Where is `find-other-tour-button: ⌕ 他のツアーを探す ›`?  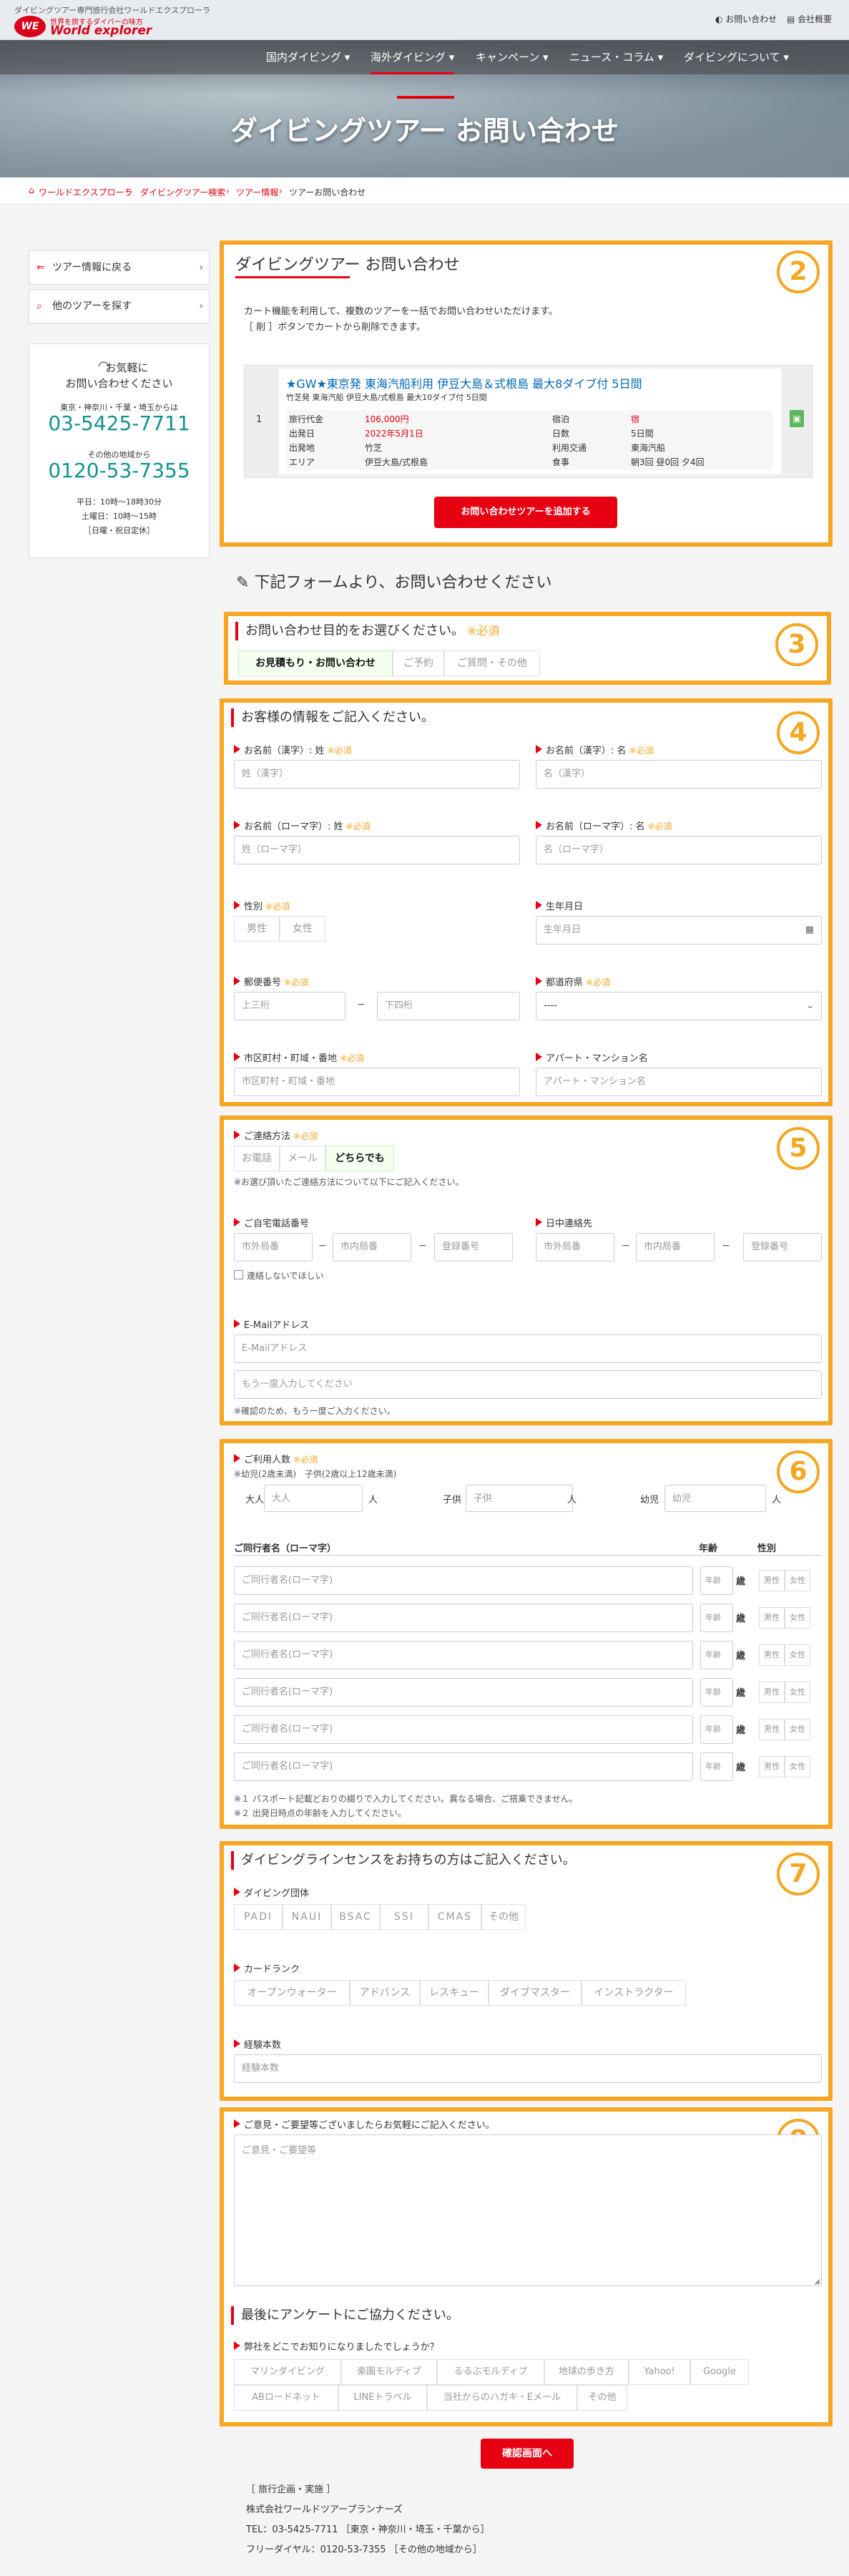 find-other-tour-button: ⌕ 他のツアーを探す › is located at coordinates (119, 306).